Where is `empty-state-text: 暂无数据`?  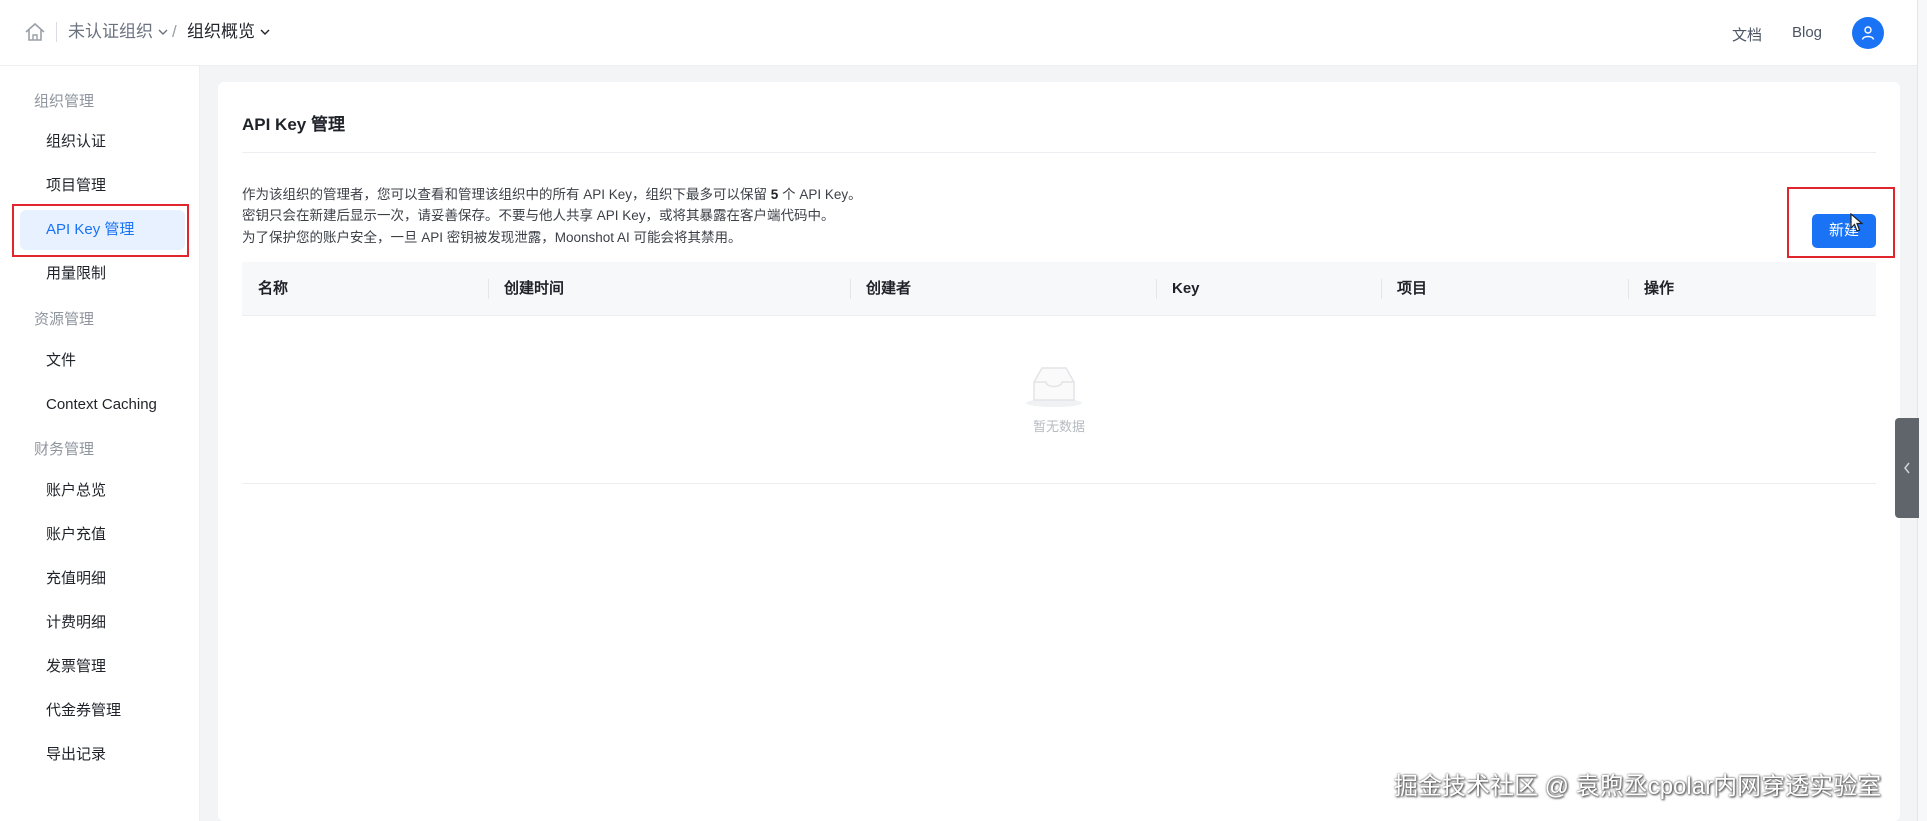 empty-state-text: 暂无数据 is located at coordinates (1058, 426).